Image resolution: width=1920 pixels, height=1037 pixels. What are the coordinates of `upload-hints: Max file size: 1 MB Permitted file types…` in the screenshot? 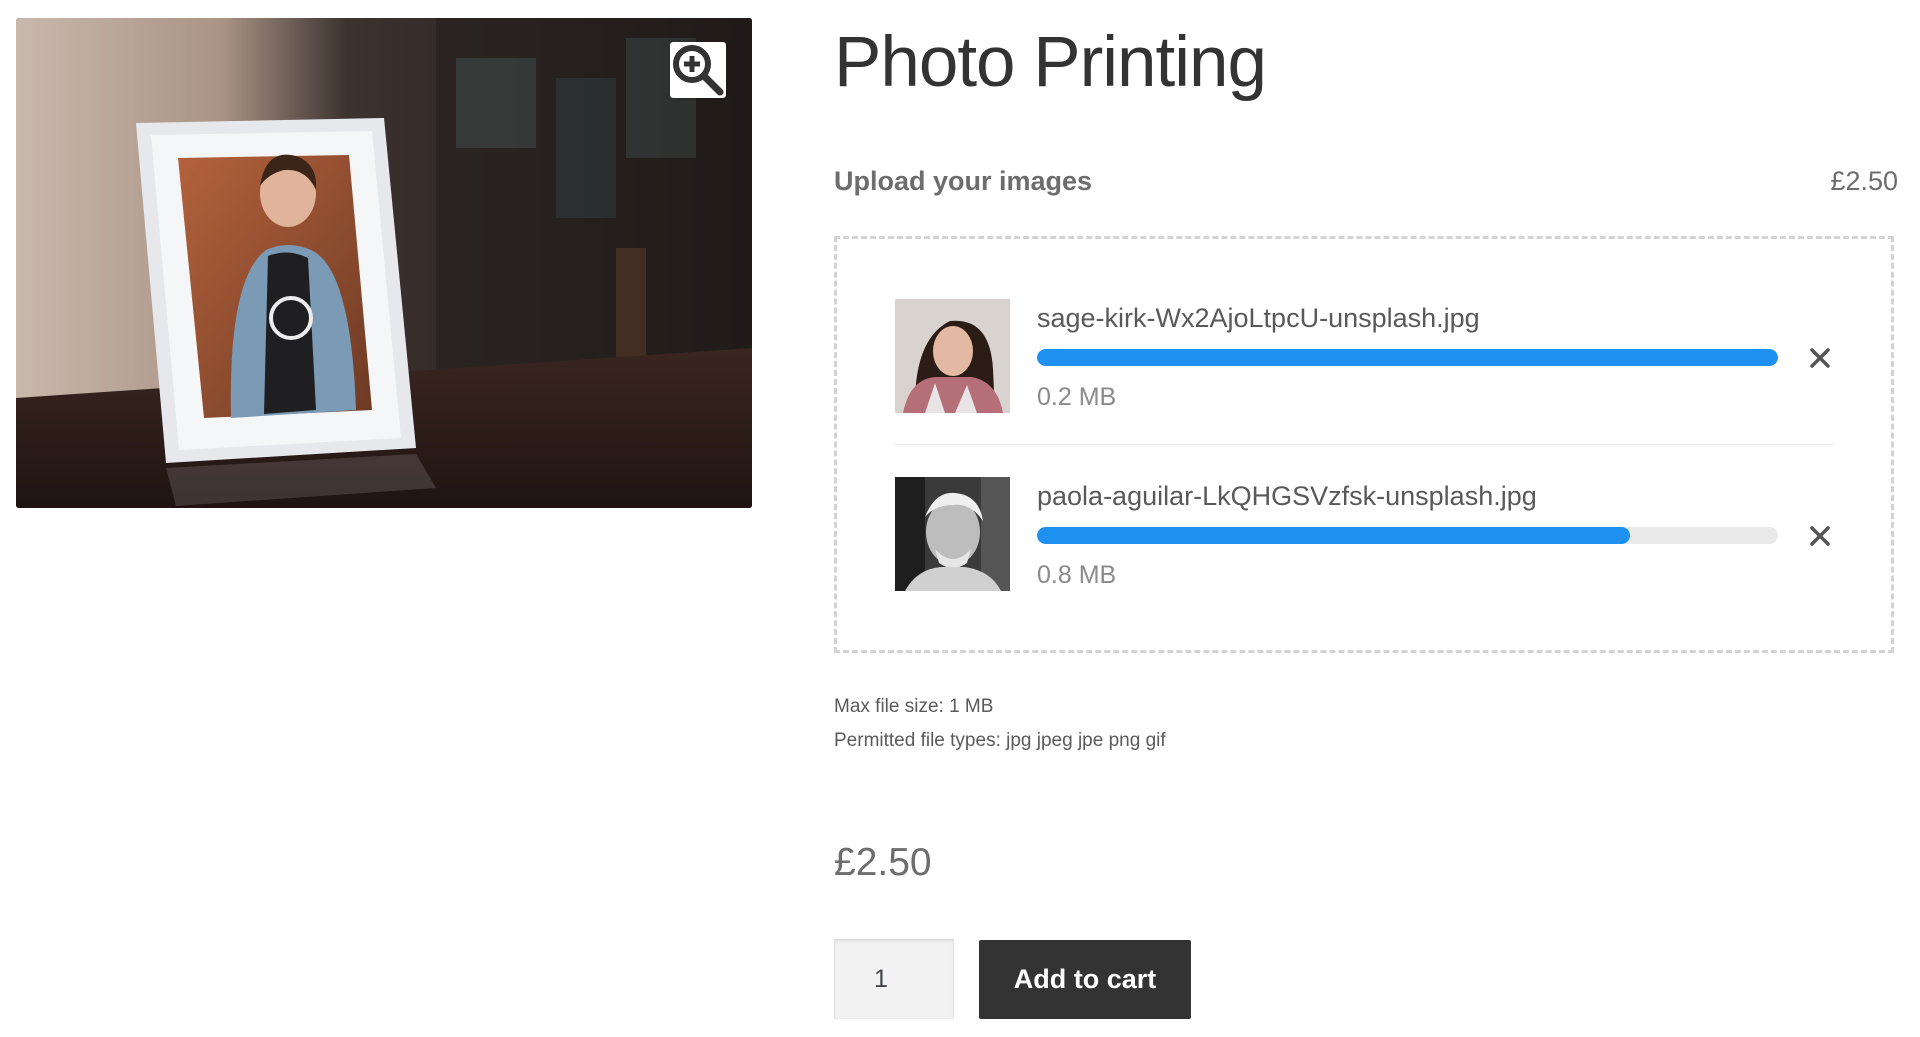 It's located at (1000, 724).